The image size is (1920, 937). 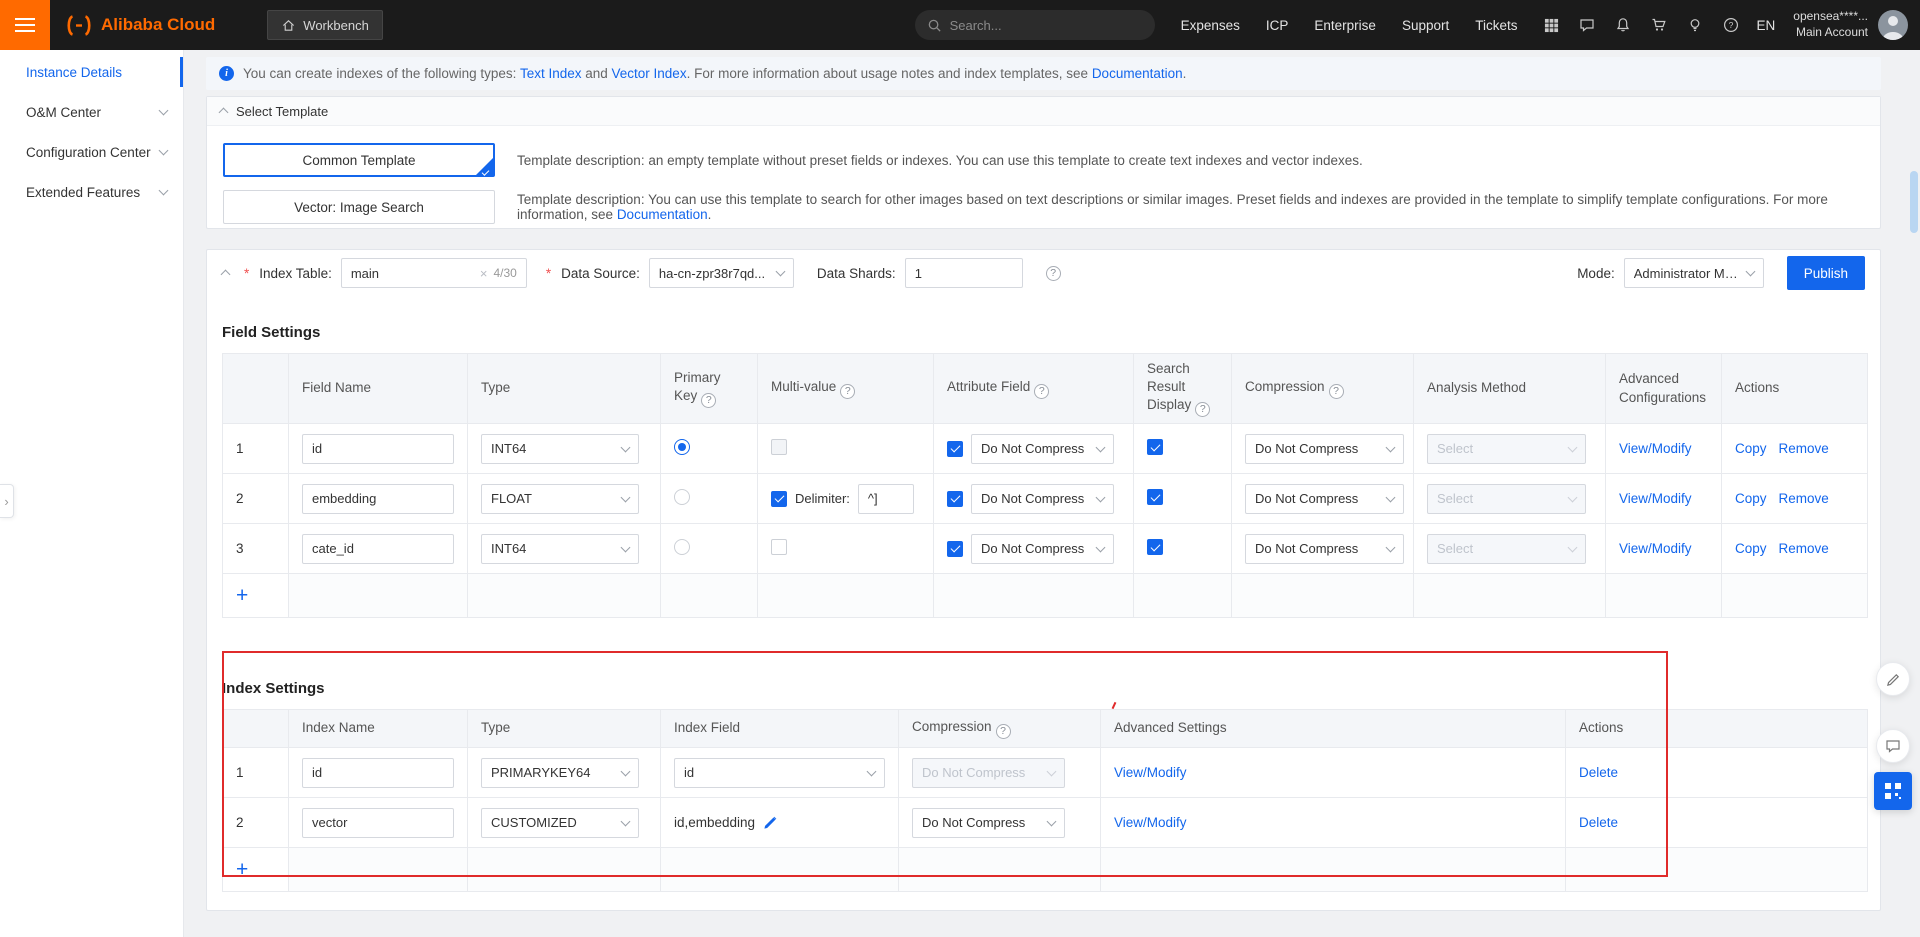 What do you see at coordinates (560, 498) in the screenshot?
I see `field-type-select: FLOAT` at bounding box center [560, 498].